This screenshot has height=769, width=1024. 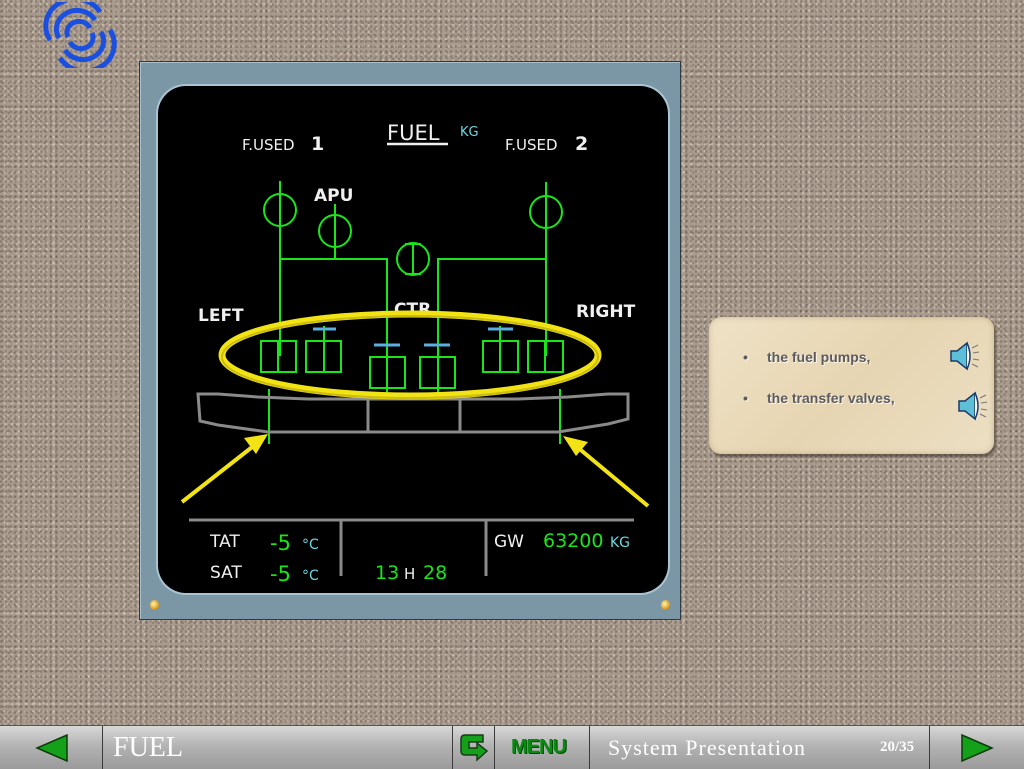 What do you see at coordinates (310, 576) in the screenshot?
I see `sat-unit: °C` at bounding box center [310, 576].